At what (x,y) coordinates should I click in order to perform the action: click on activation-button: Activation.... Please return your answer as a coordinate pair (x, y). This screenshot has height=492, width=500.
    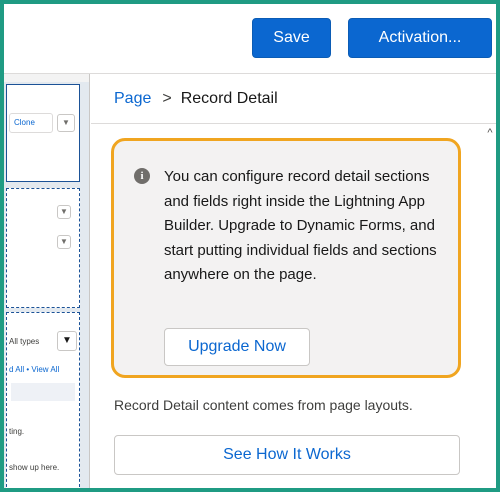
    Looking at the image, I should click on (420, 38).